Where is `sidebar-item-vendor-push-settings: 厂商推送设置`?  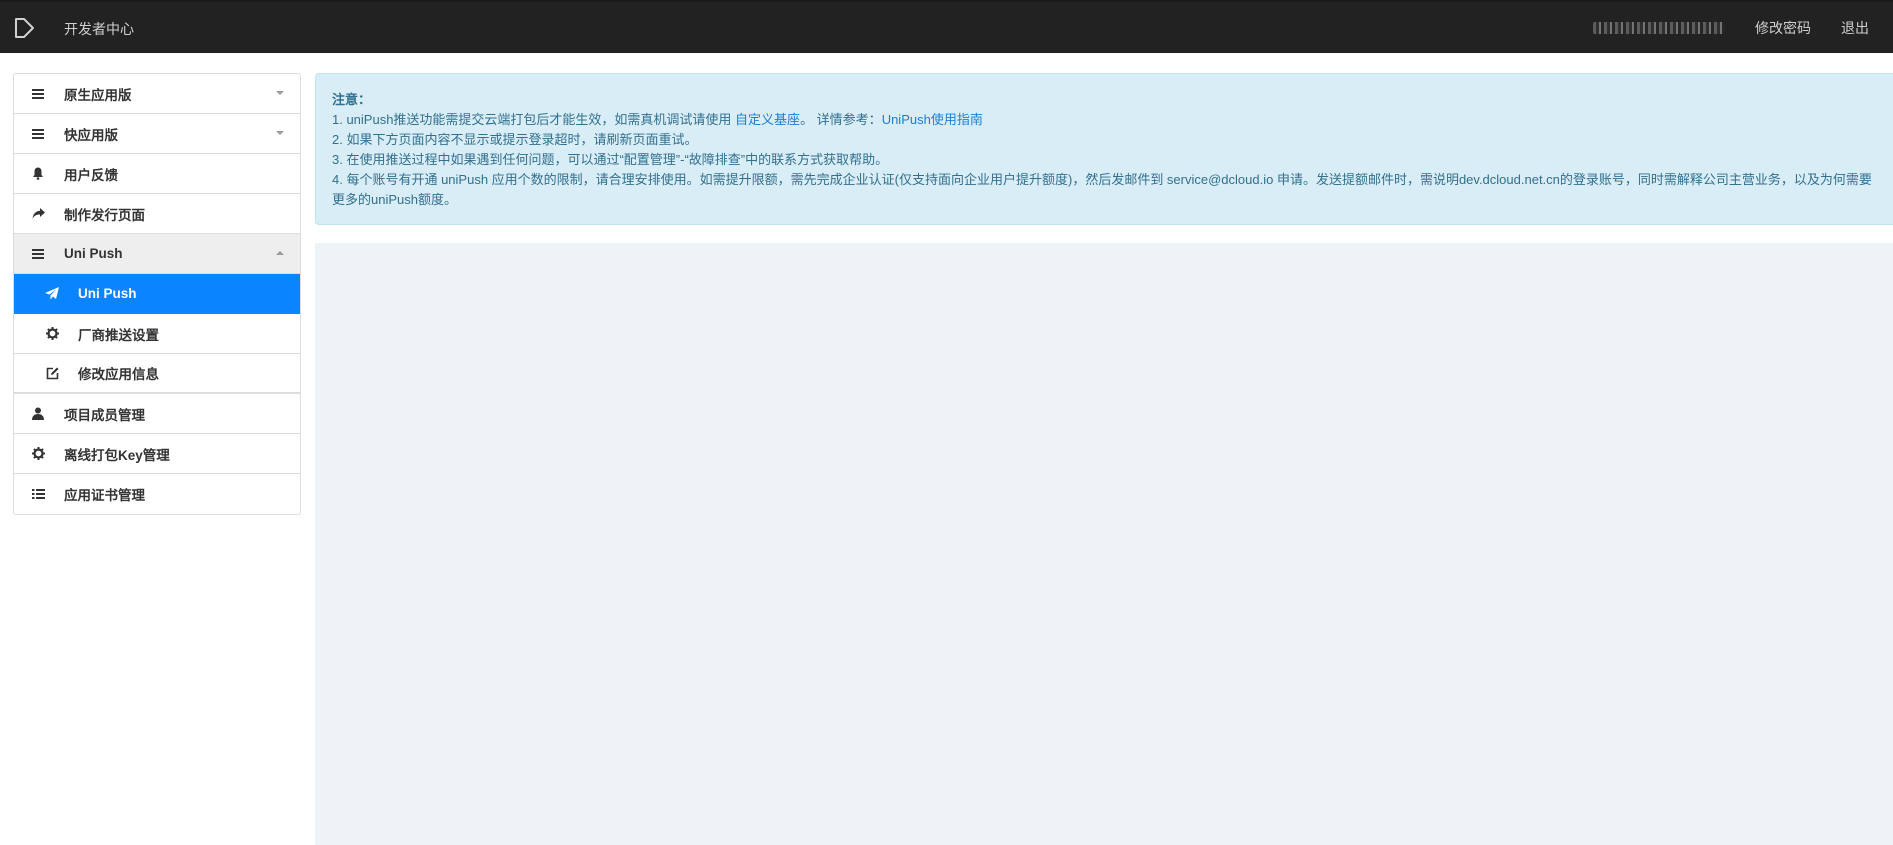 sidebar-item-vendor-push-settings: 厂商推送设置 is located at coordinates (157, 334).